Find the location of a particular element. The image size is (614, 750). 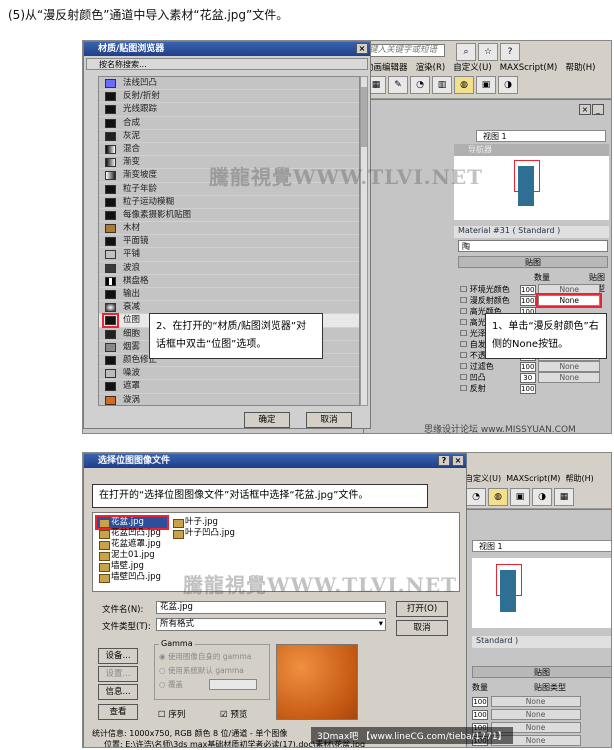

list-item: 波浪 is located at coordinates (229, 268).